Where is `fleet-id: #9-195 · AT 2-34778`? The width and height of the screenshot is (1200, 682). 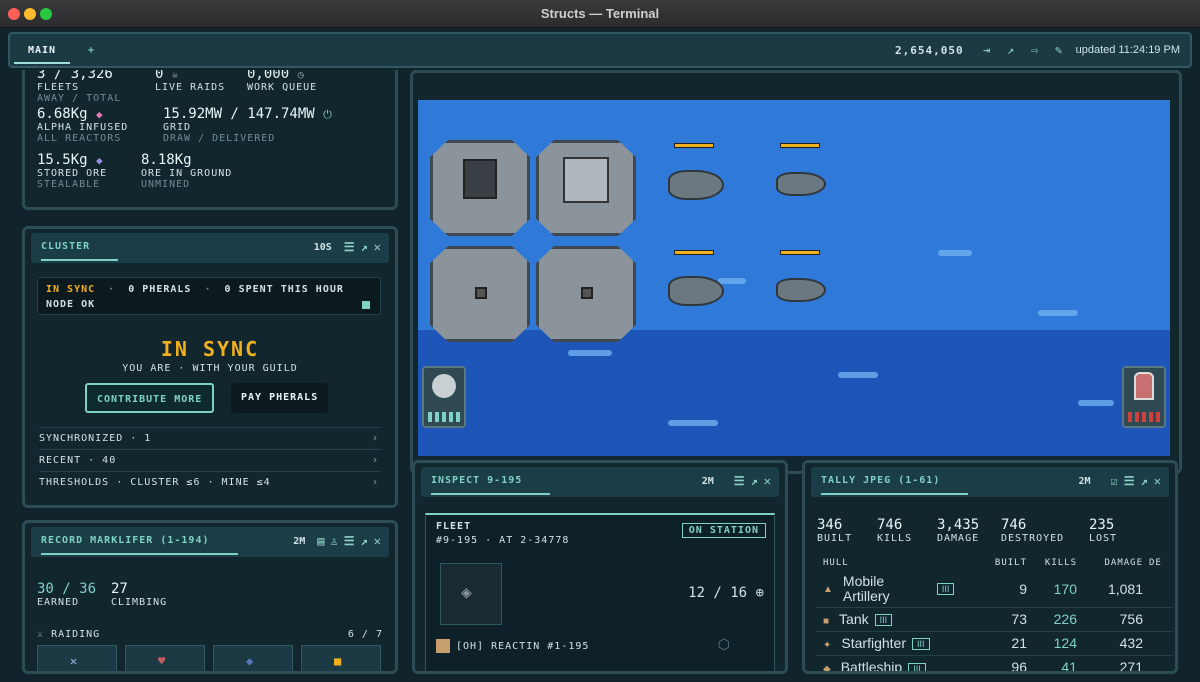 fleet-id: #9-195 · AT 2-34778 is located at coordinates (503, 540).